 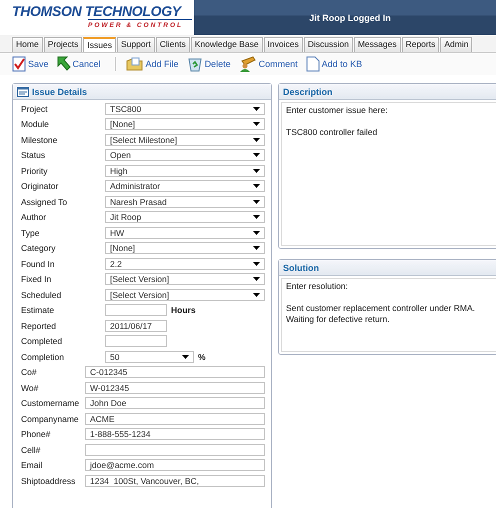 I want to click on field-label: Companyname, so click(x=50, y=419).